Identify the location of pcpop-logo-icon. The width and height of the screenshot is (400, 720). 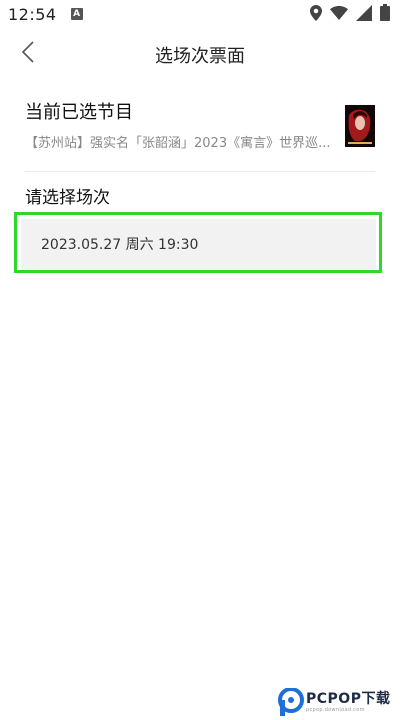
(291, 701).